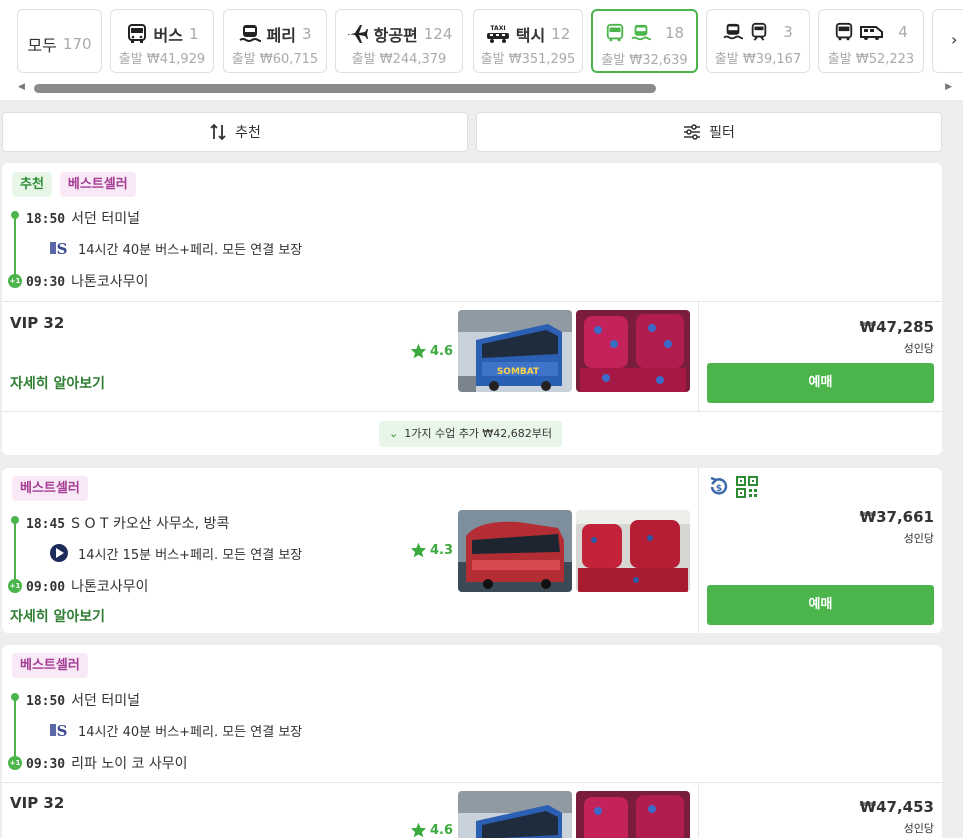 The image size is (963, 838). What do you see at coordinates (190, 555) in the screenshot?
I see `route-duration: 14시간 15분 버스+페리. 모든 연결 보장` at bounding box center [190, 555].